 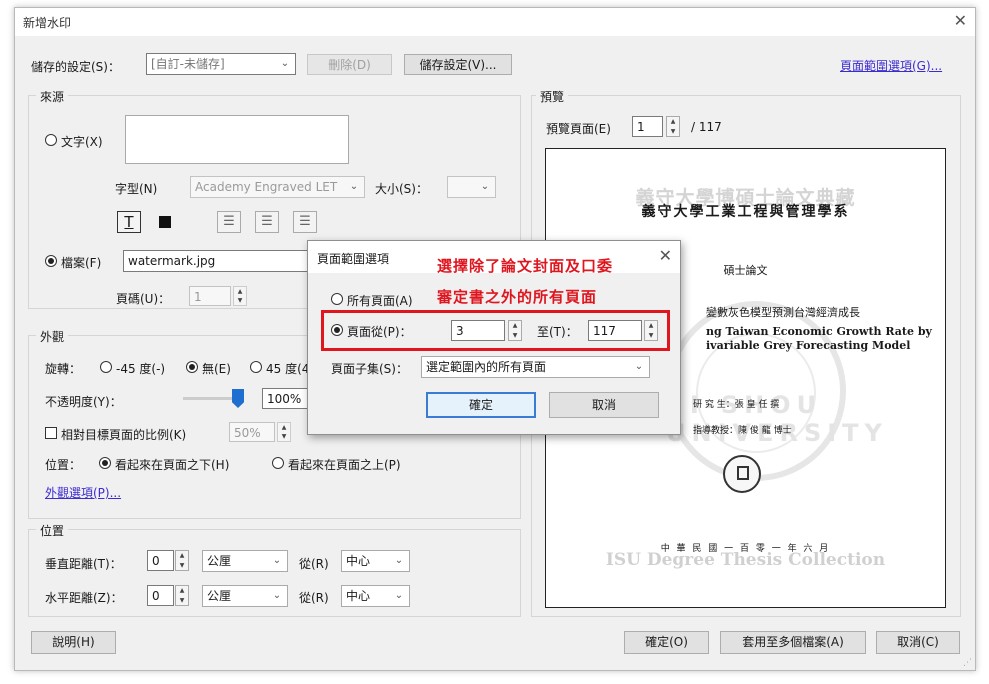 I want to click on align-left-icon: ☰, so click(x=229, y=221).